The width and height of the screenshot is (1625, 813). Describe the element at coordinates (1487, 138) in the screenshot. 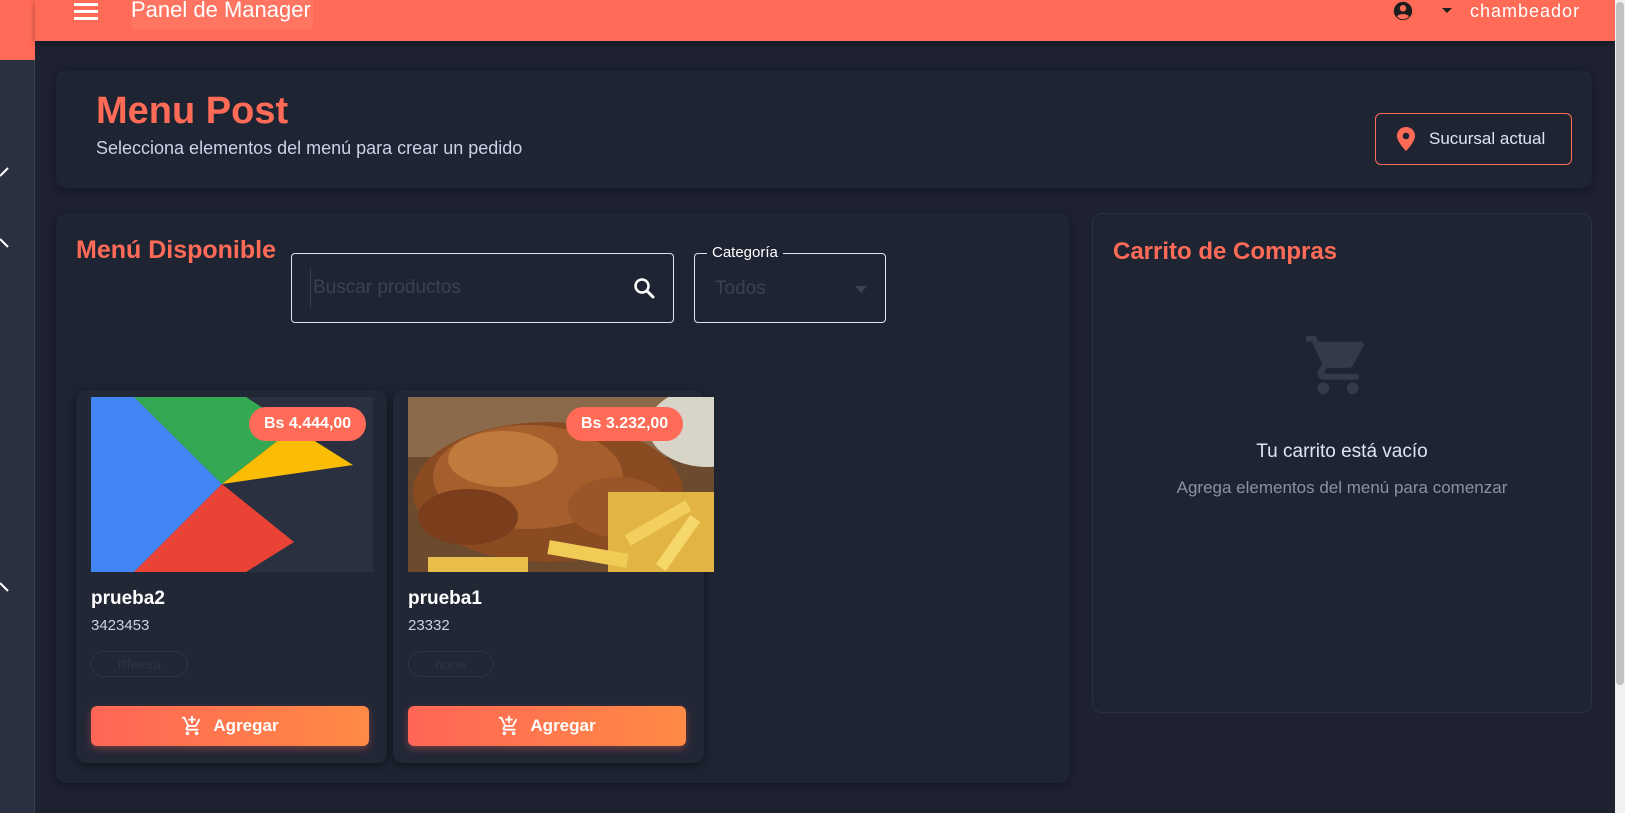

I see `current-branch-label: Sucursal actual` at that location.